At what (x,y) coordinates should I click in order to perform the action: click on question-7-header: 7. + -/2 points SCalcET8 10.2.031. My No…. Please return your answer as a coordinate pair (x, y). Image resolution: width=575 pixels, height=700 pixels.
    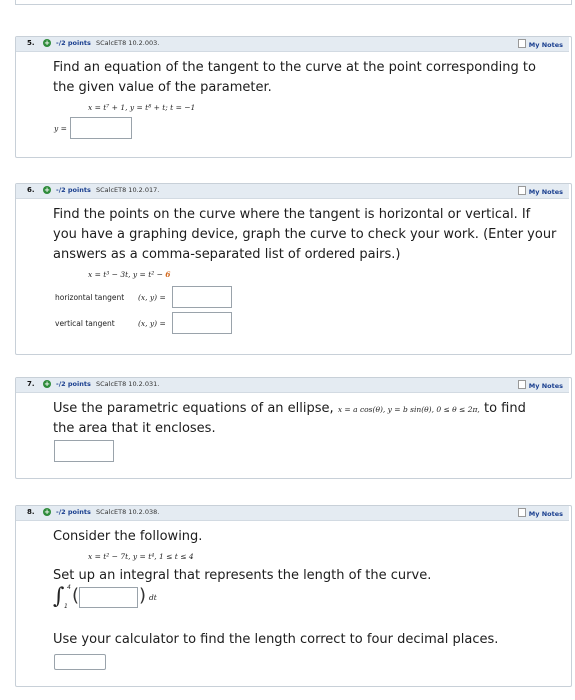
    Looking at the image, I should click on (292, 385).